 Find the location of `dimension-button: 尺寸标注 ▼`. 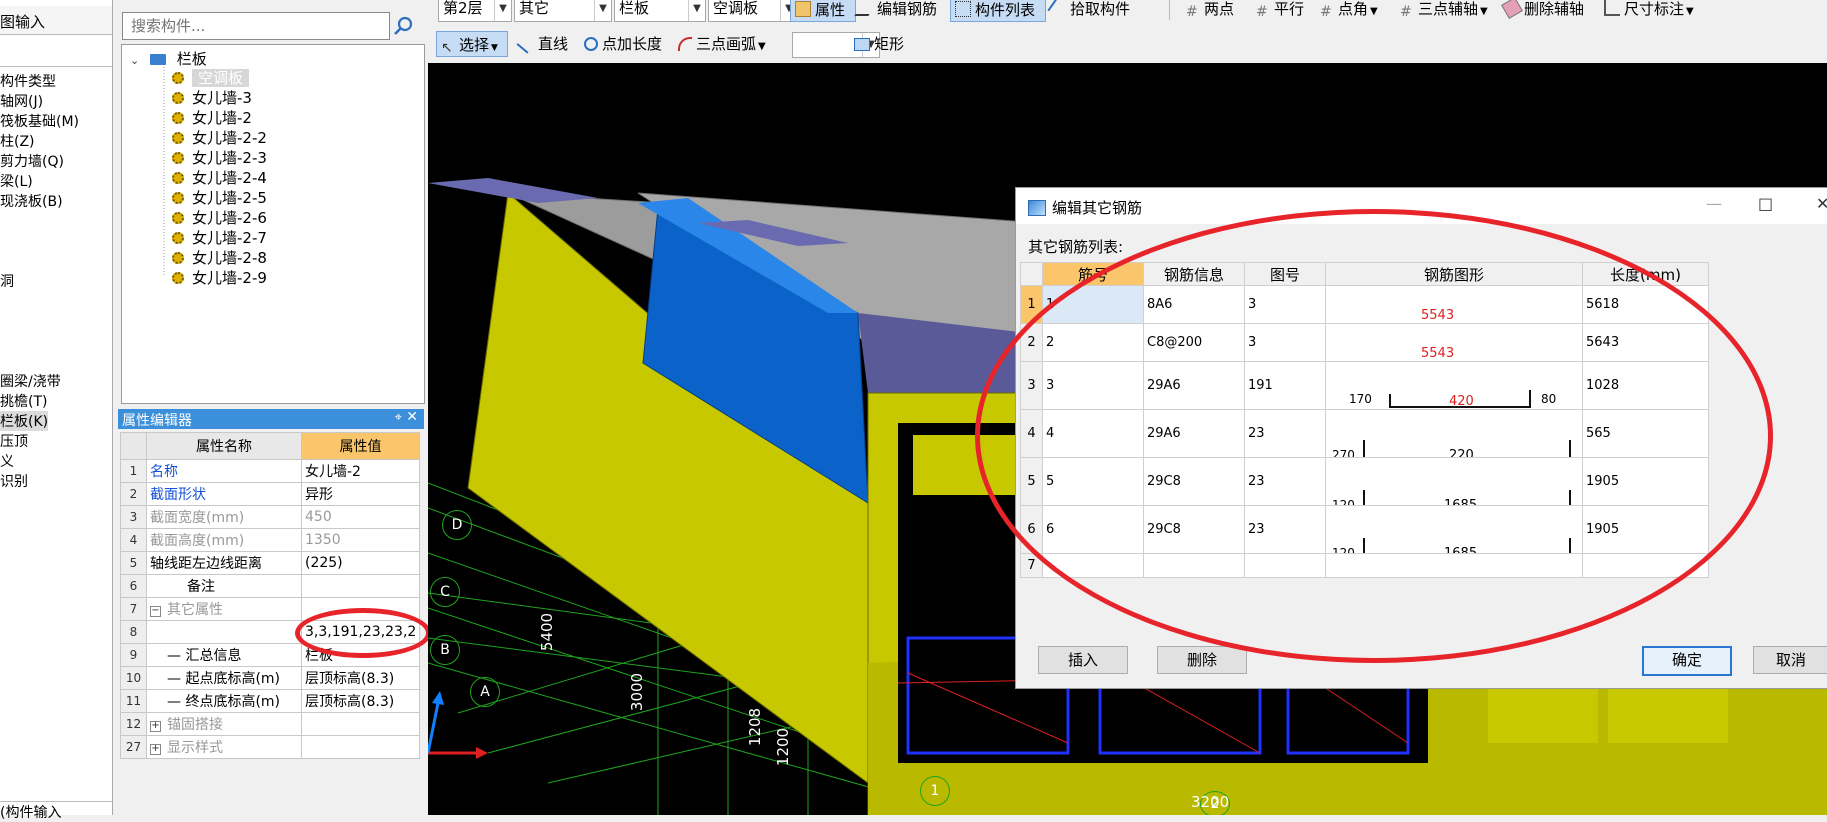

dimension-button: 尺寸标注 ▼ is located at coordinates (1649, 11).